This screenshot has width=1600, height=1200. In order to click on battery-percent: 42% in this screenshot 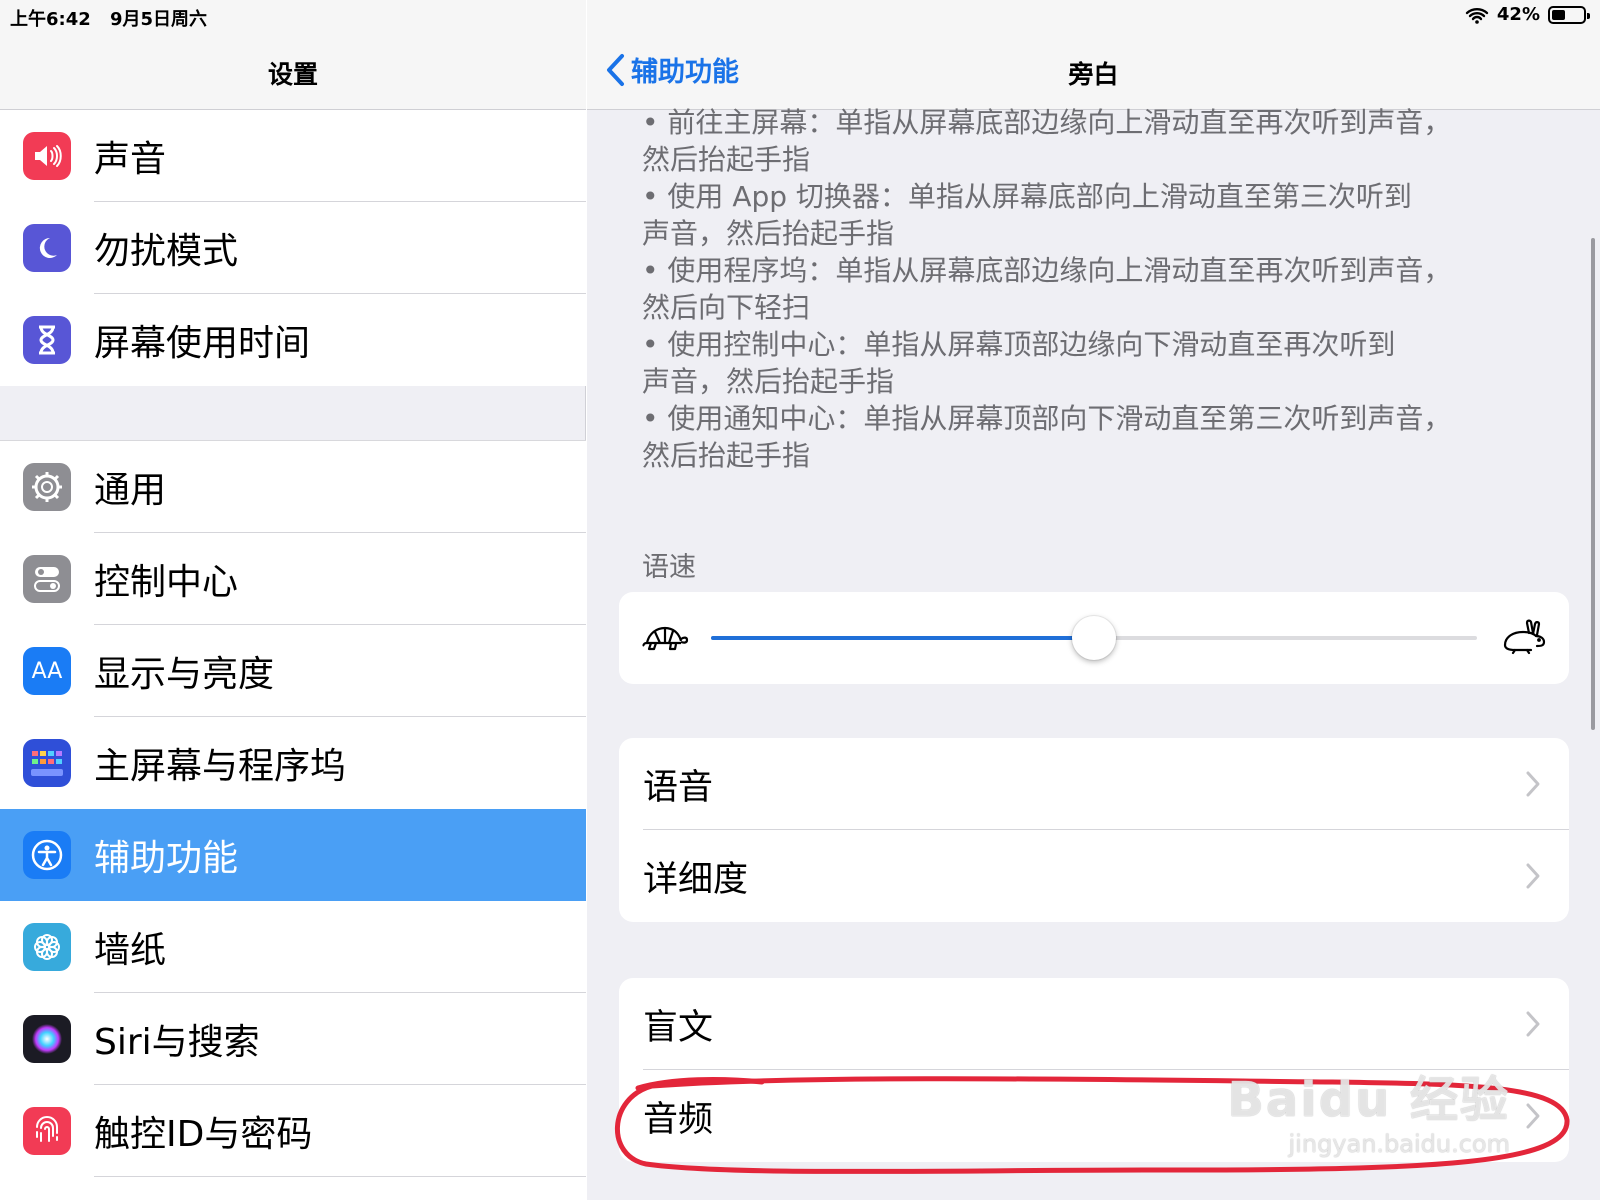, I will do `click(1518, 14)`.